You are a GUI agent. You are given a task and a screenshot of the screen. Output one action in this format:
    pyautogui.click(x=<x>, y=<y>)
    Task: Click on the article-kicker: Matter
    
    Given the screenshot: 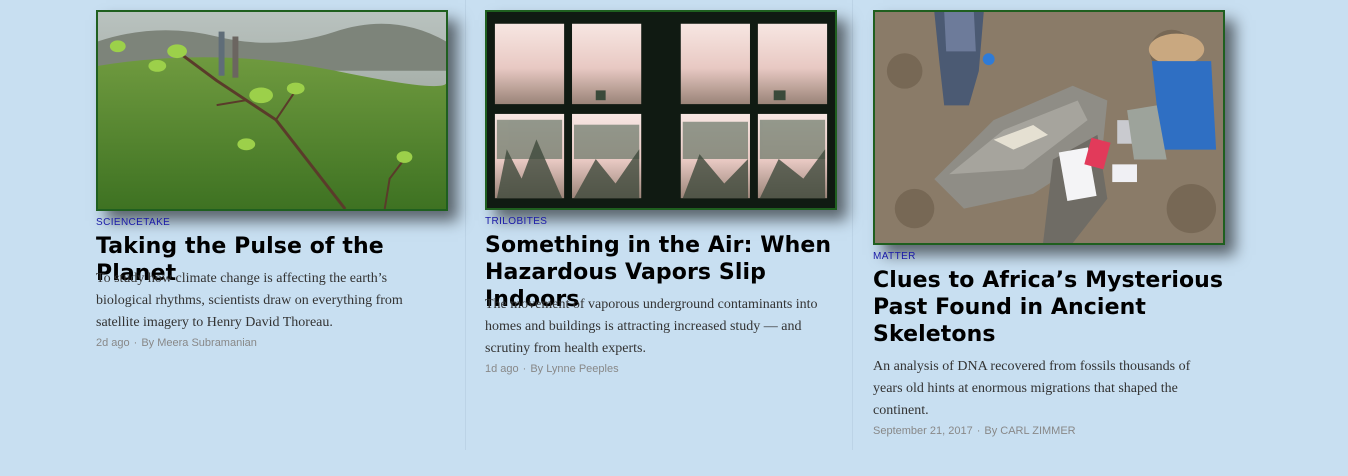 What is the action you would take?
    pyautogui.click(x=894, y=256)
    